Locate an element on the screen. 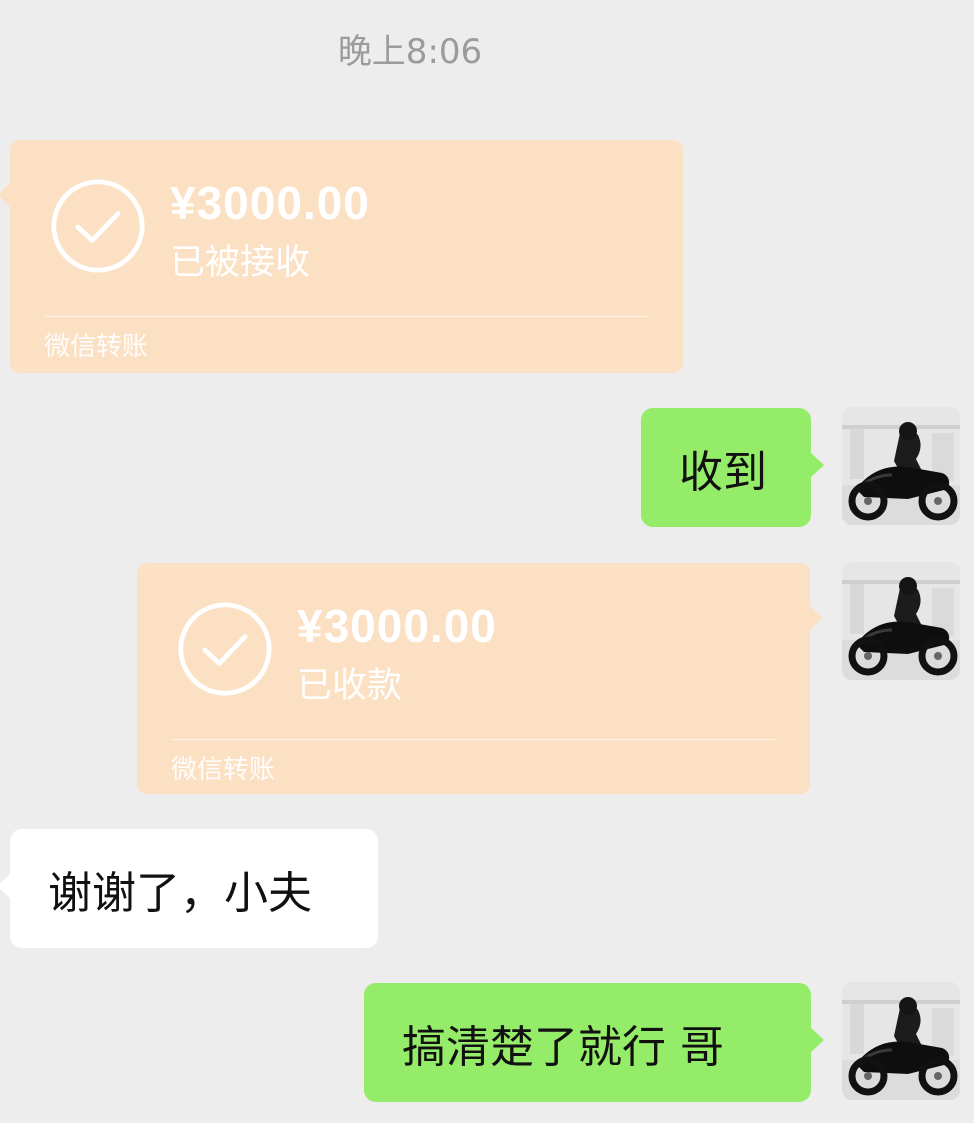 The height and width of the screenshot is (1123, 974). message-bubble-sent: 搞清楚了就行 哥 is located at coordinates (594, 1042).